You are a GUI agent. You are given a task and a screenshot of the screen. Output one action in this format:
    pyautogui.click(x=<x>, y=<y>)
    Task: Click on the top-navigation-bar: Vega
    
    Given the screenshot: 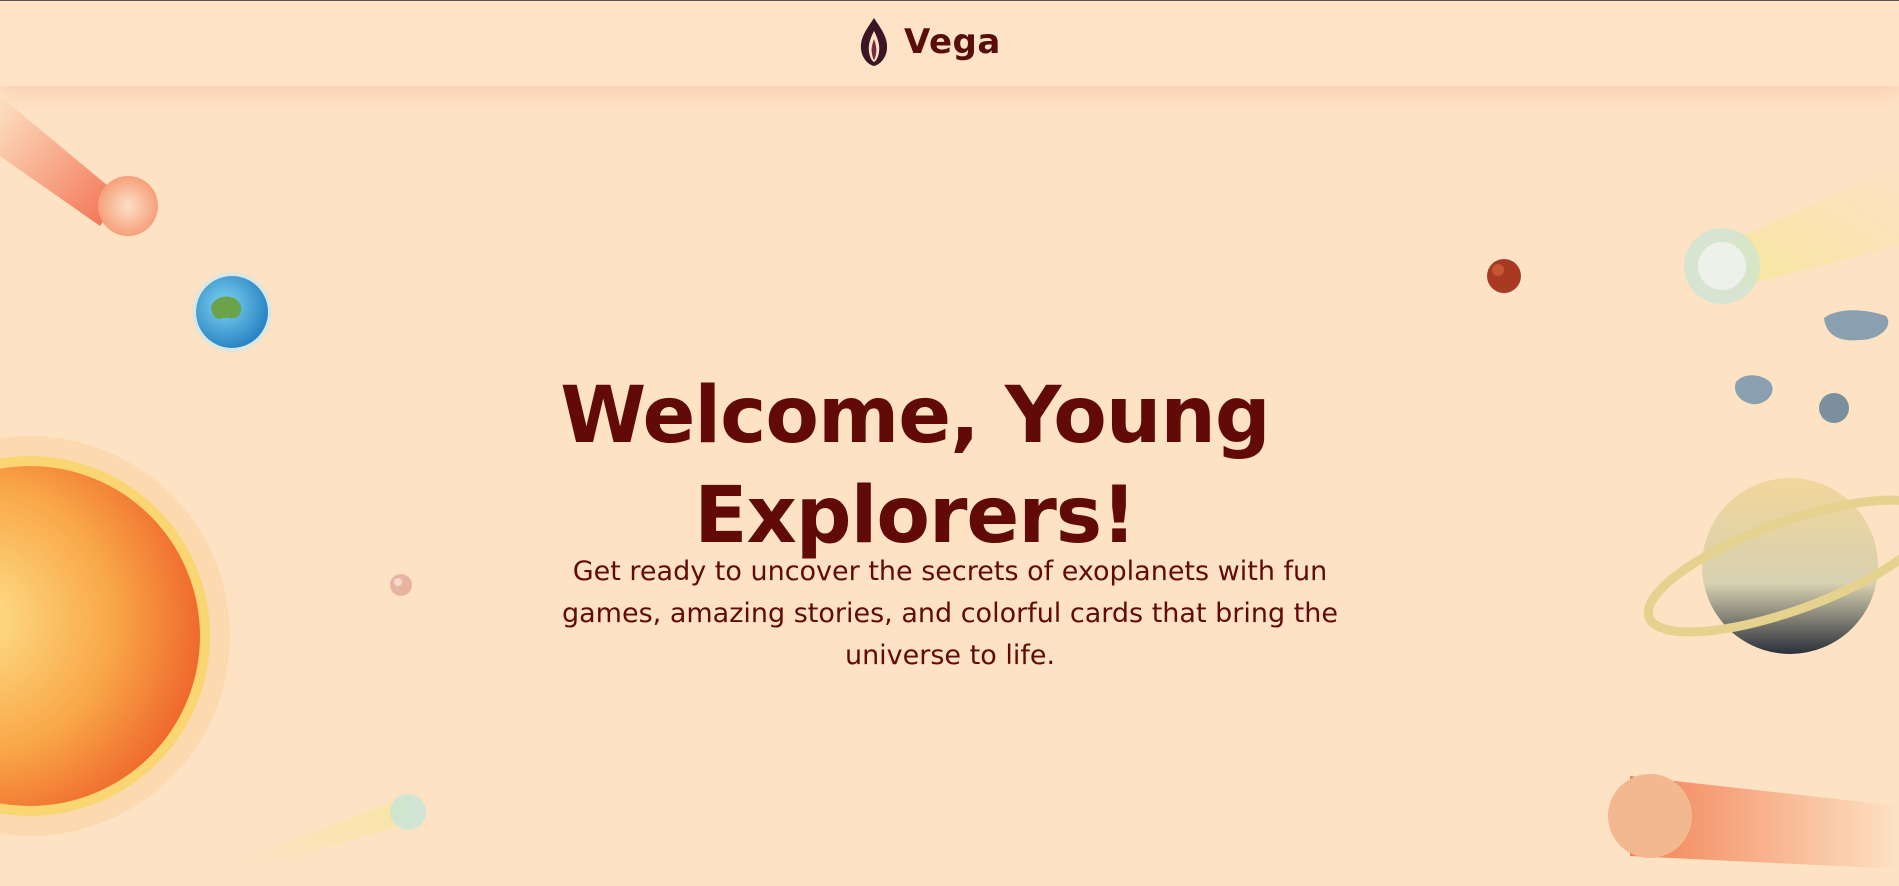 What is the action you would take?
    pyautogui.click(x=949, y=43)
    